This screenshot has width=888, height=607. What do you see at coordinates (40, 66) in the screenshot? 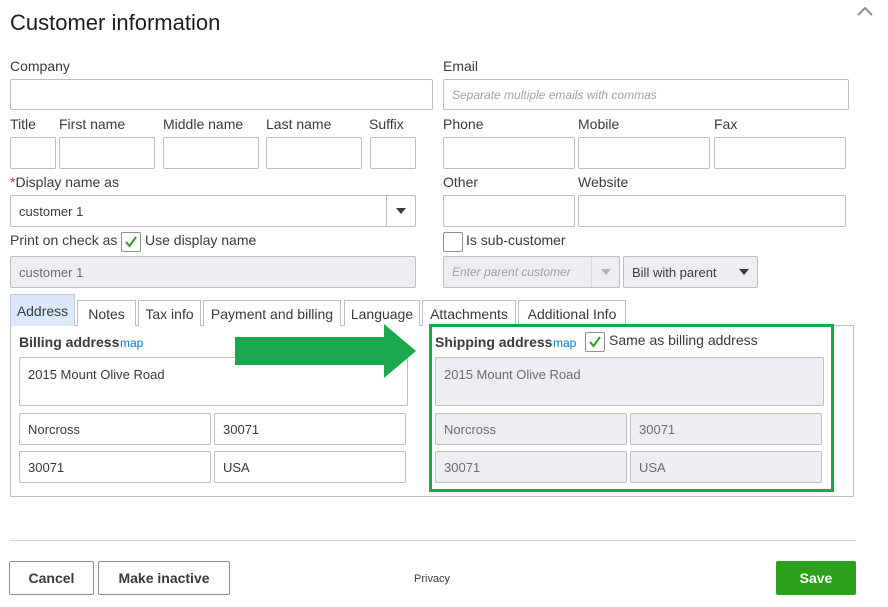
I see `company-label: Company` at bounding box center [40, 66].